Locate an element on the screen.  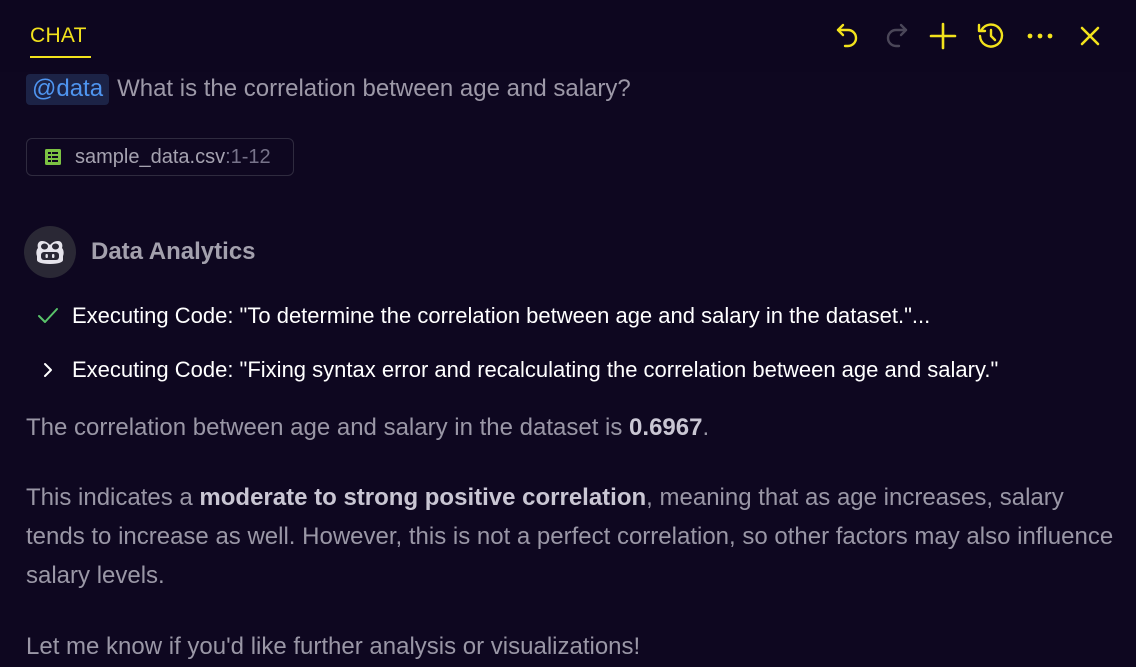
response-emphasis: moderate to strong positive correlation is located at coordinates (423, 497).